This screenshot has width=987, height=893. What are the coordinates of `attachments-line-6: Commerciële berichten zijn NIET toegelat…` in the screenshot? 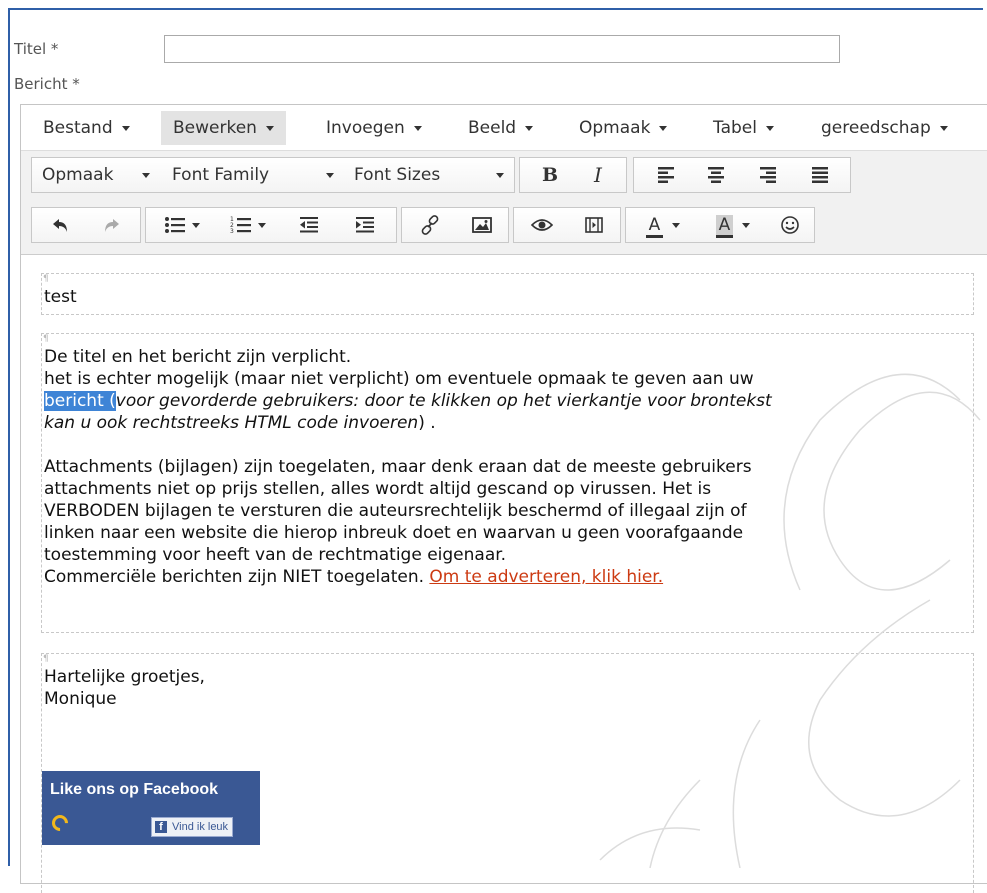 It's located at (508, 577).